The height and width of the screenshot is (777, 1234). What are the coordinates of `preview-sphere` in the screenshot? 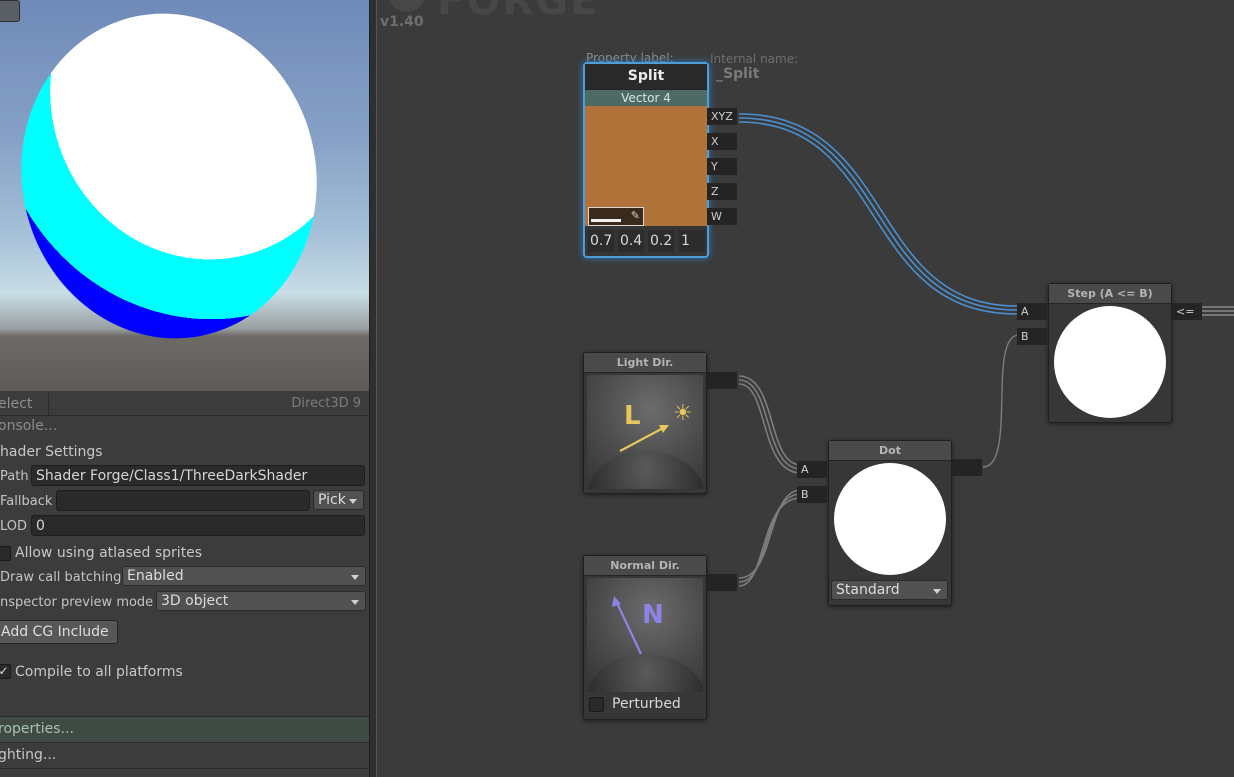 It's located at (173, 183).